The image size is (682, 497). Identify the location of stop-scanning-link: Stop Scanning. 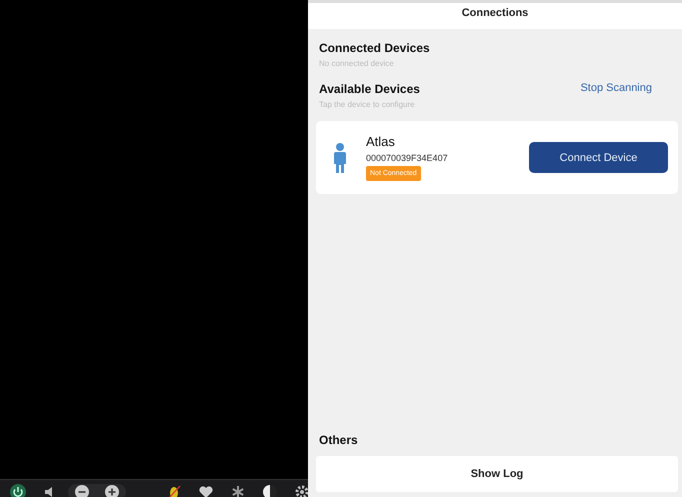
(616, 88).